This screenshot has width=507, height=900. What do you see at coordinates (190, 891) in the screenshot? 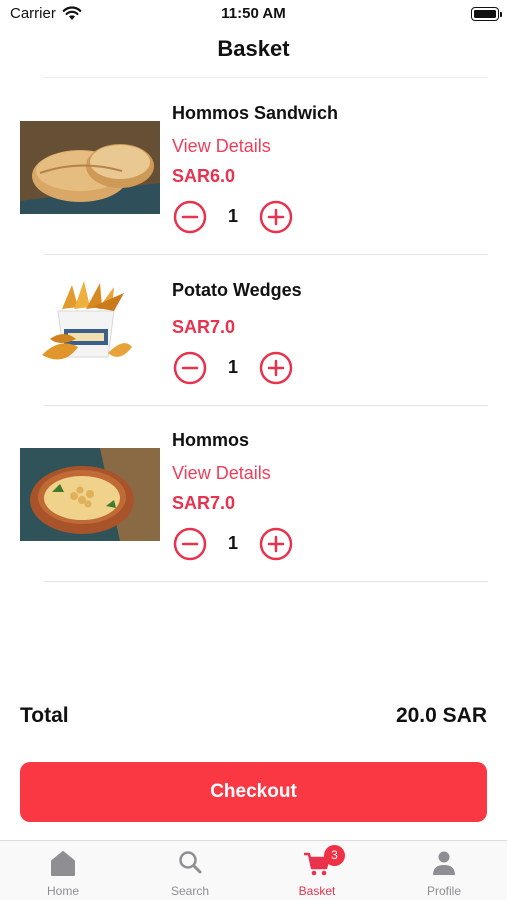
I see `tab-label: Search` at bounding box center [190, 891].